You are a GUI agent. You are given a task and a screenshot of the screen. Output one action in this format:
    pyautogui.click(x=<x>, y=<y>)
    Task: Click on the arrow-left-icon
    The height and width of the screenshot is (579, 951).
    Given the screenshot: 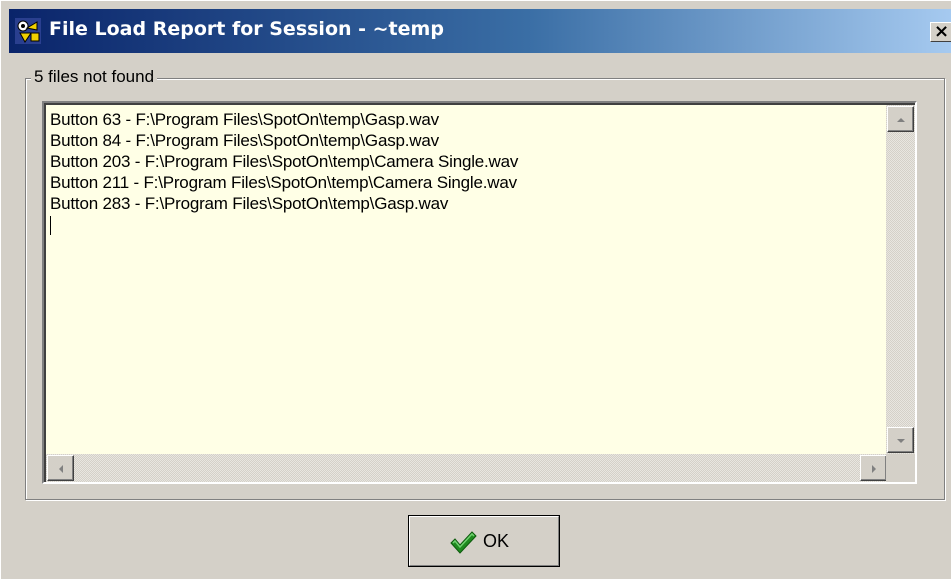 What is the action you would take?
    pyautogui.click(x=61, y=469)
    